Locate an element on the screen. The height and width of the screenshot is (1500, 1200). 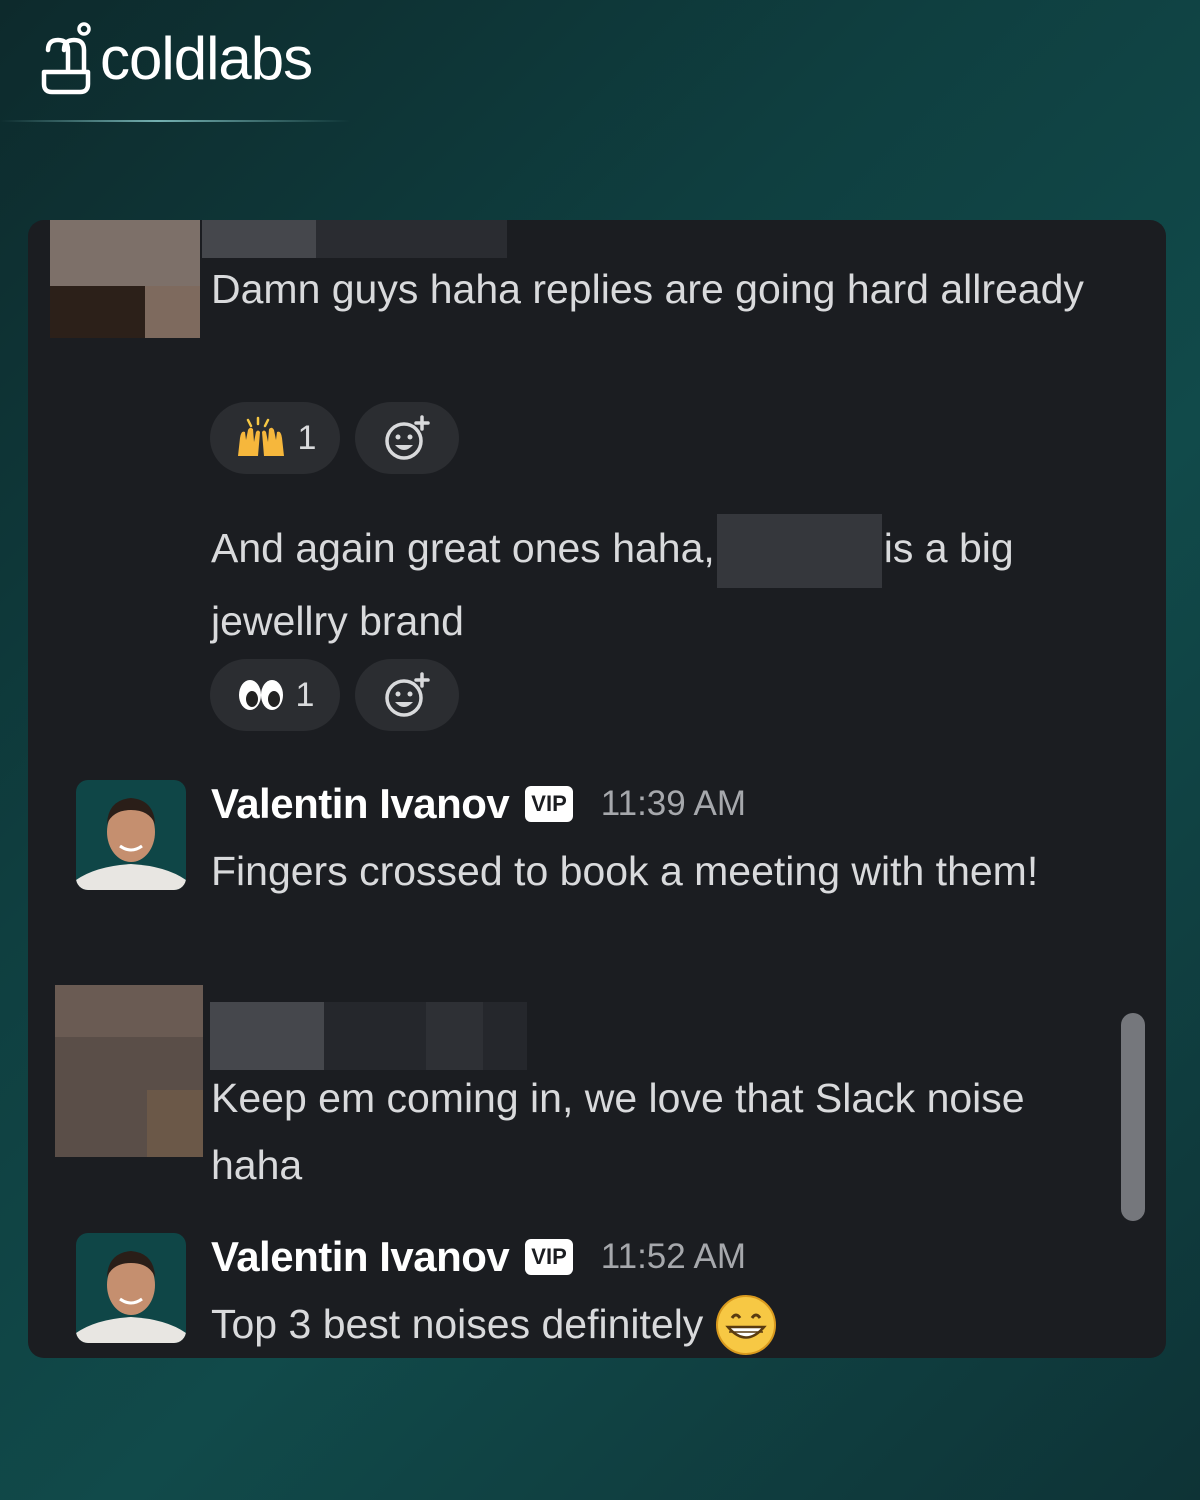
timestamp: 11:39 AM is located at coordinates (673, 804).